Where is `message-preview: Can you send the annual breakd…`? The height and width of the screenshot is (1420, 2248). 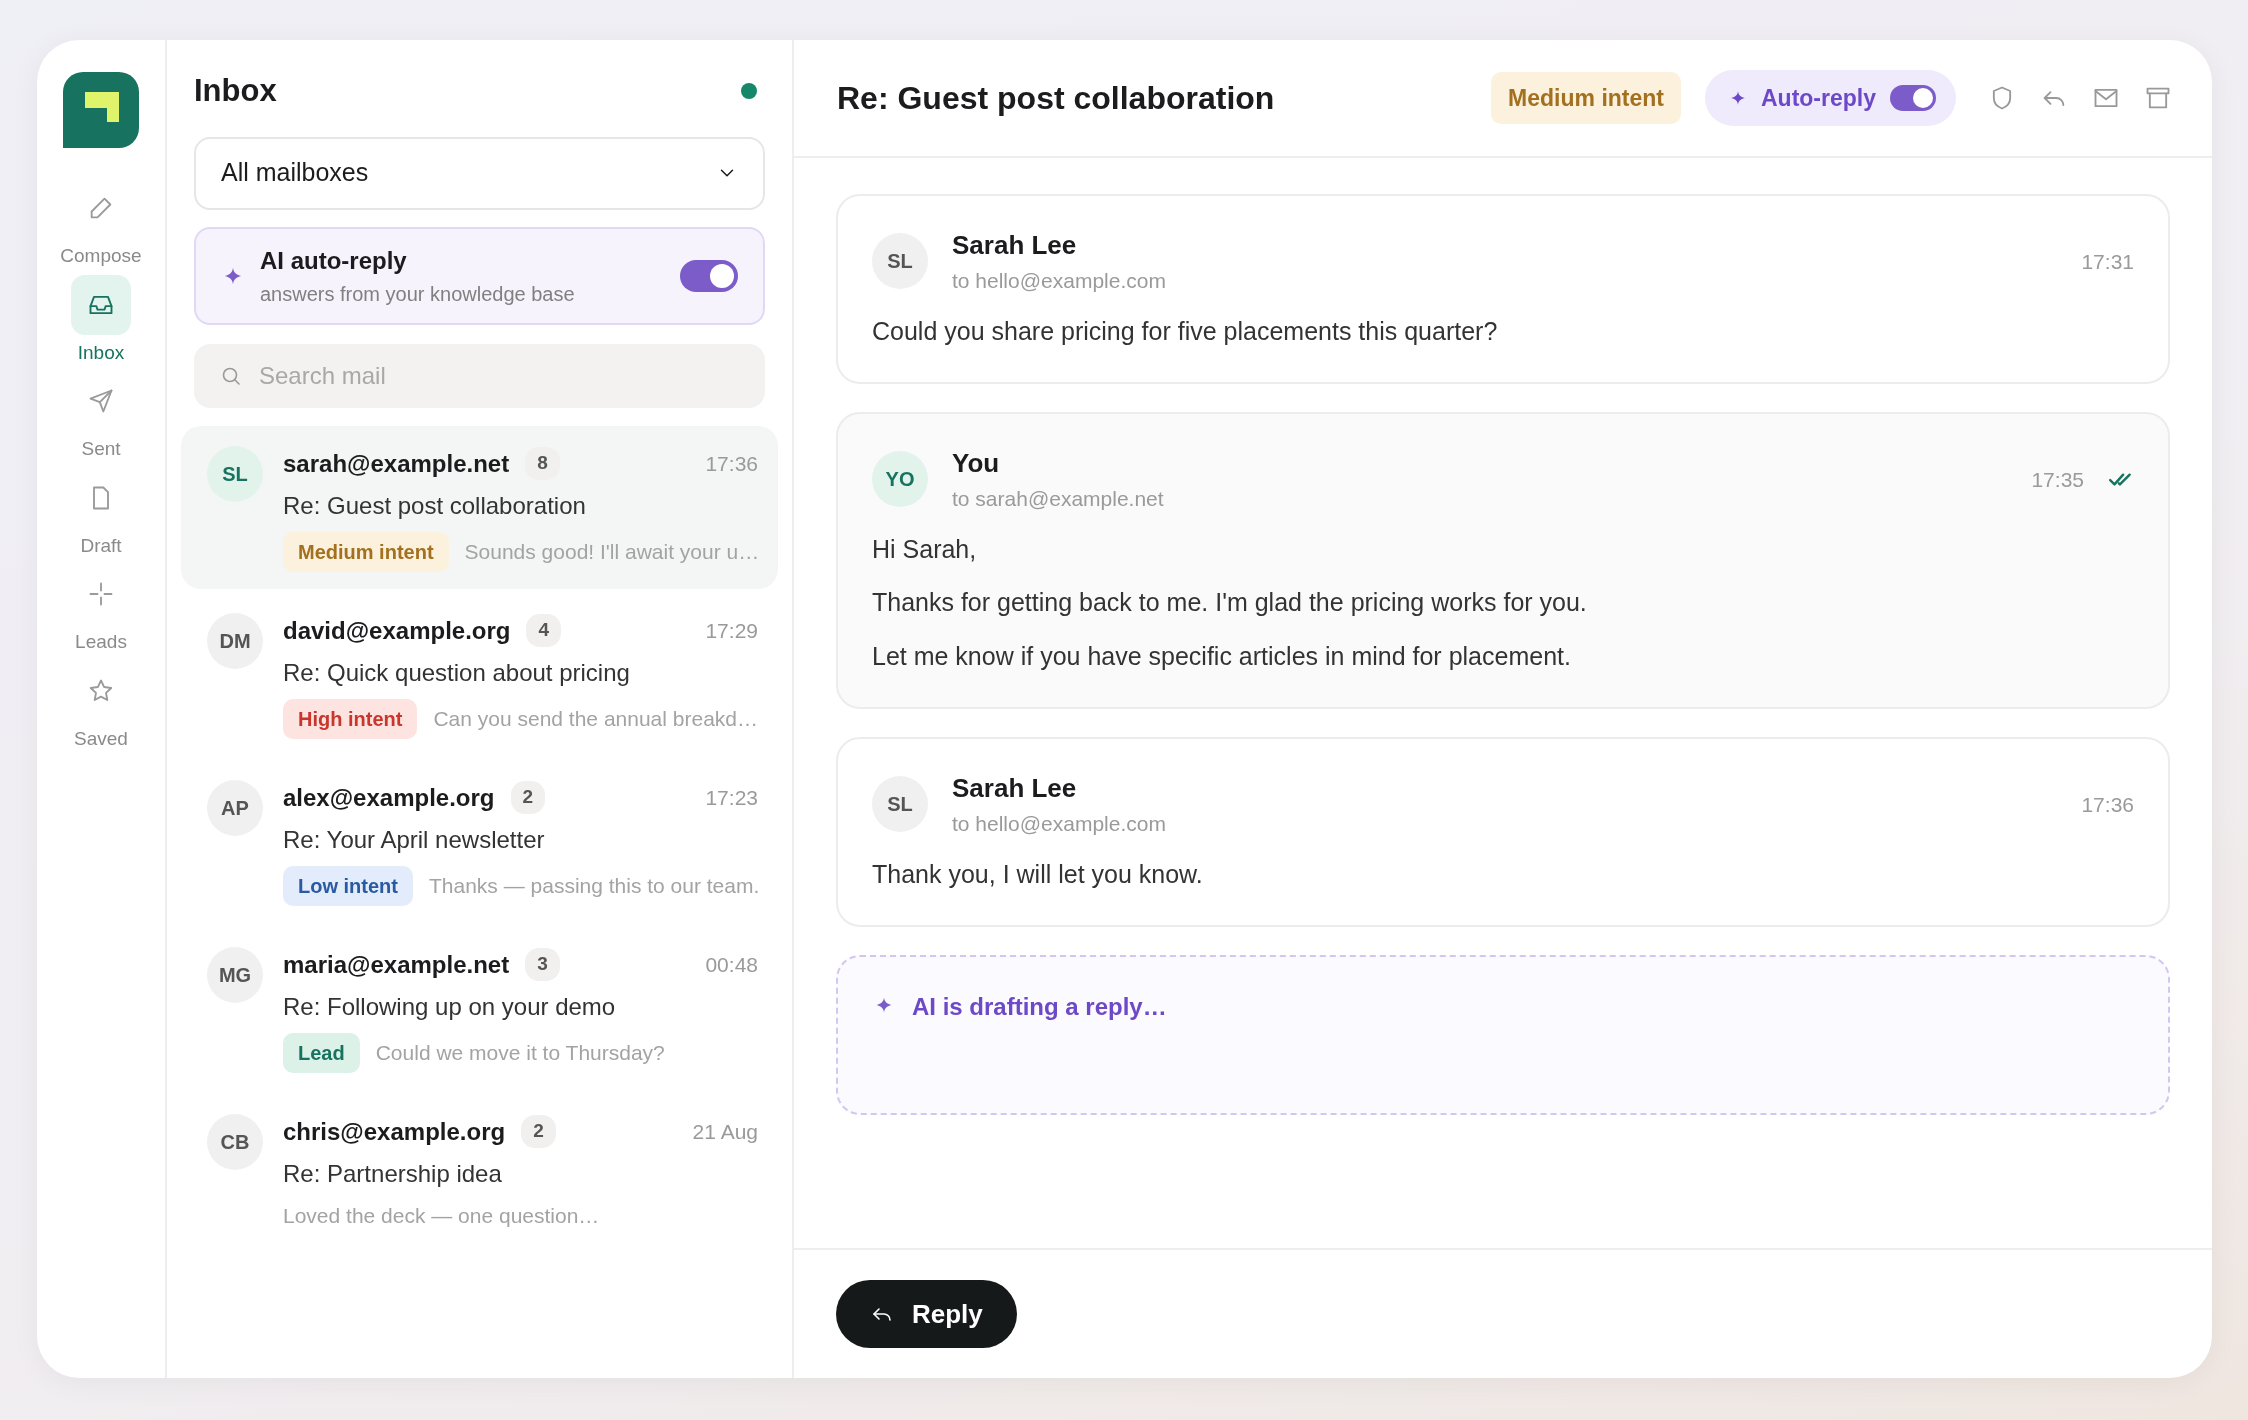
message-preview: Can you send the annual breakd… is located at coordinates (595, 718).